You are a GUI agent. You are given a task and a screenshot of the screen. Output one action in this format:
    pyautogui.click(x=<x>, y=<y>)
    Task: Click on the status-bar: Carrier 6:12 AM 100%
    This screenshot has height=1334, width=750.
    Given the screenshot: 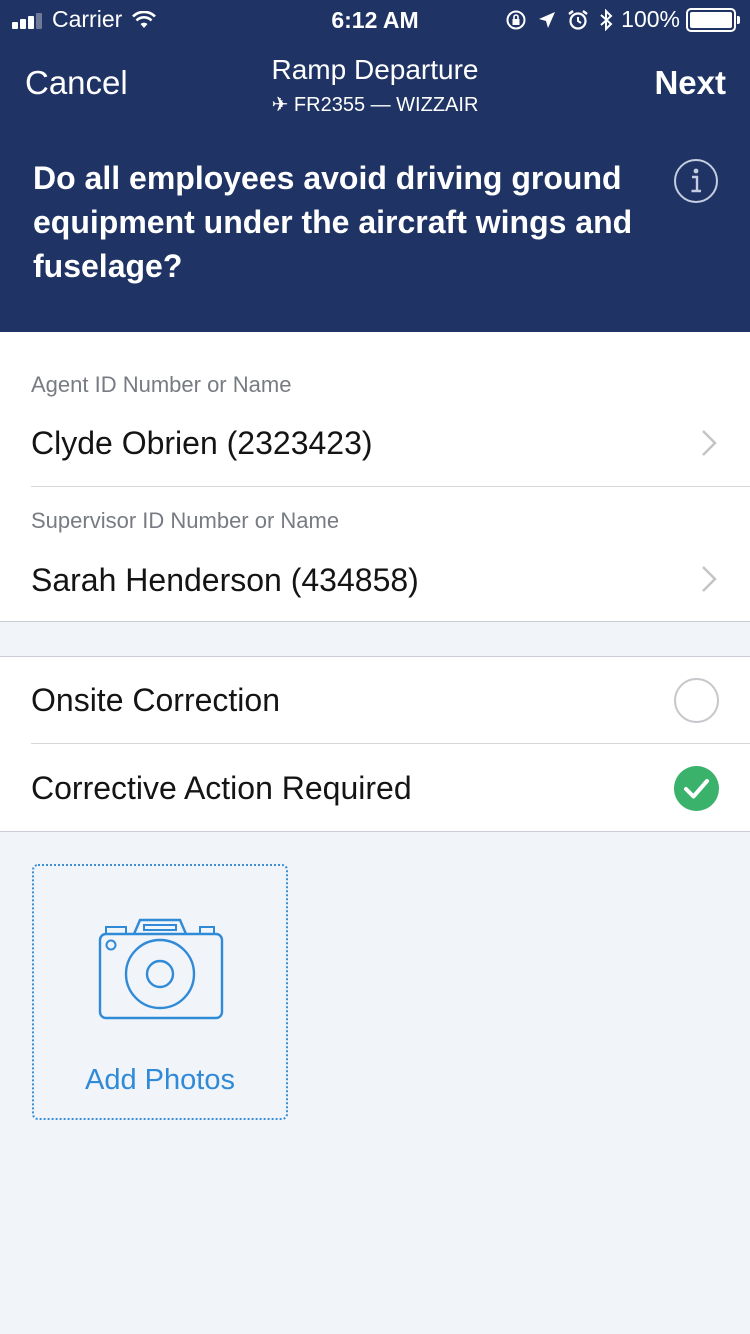 What is the action you would take?
    pyautogui.click(x=375, y=20)
    